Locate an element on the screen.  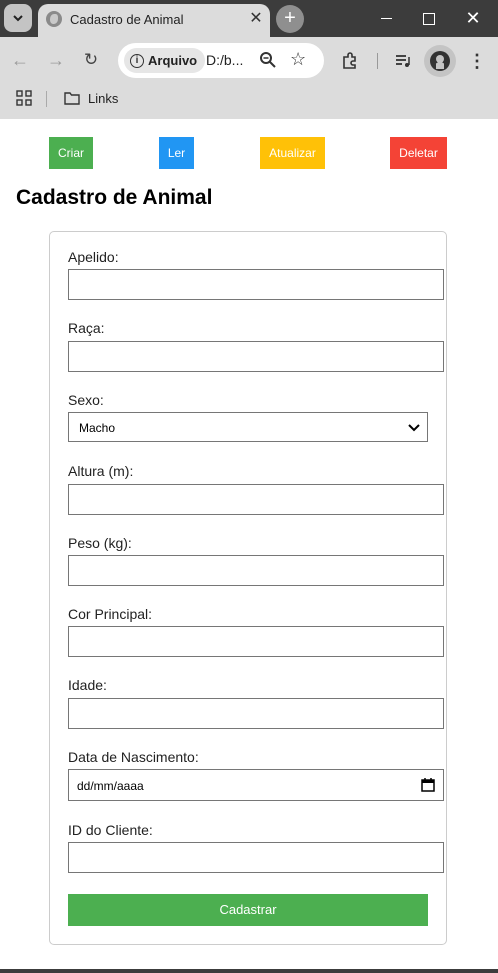
idade-input is located at coordinates (256, 713).